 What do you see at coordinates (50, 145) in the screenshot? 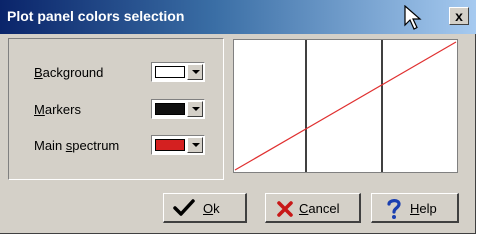
I see `main-spectrum-label-prefix: Main` at bounding box center [50, 145].